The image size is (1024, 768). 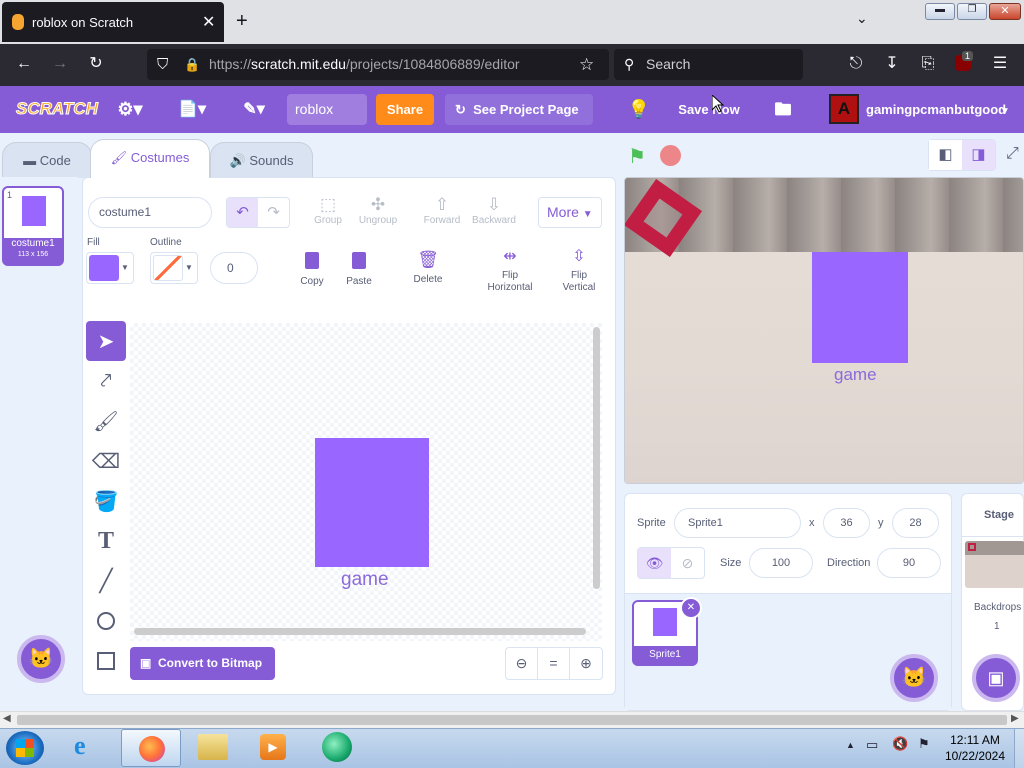 What do you see at coordinates (106, 501) in the screenshot?
I see `fill-tool: 🪣` at bounding box center [106, 501].